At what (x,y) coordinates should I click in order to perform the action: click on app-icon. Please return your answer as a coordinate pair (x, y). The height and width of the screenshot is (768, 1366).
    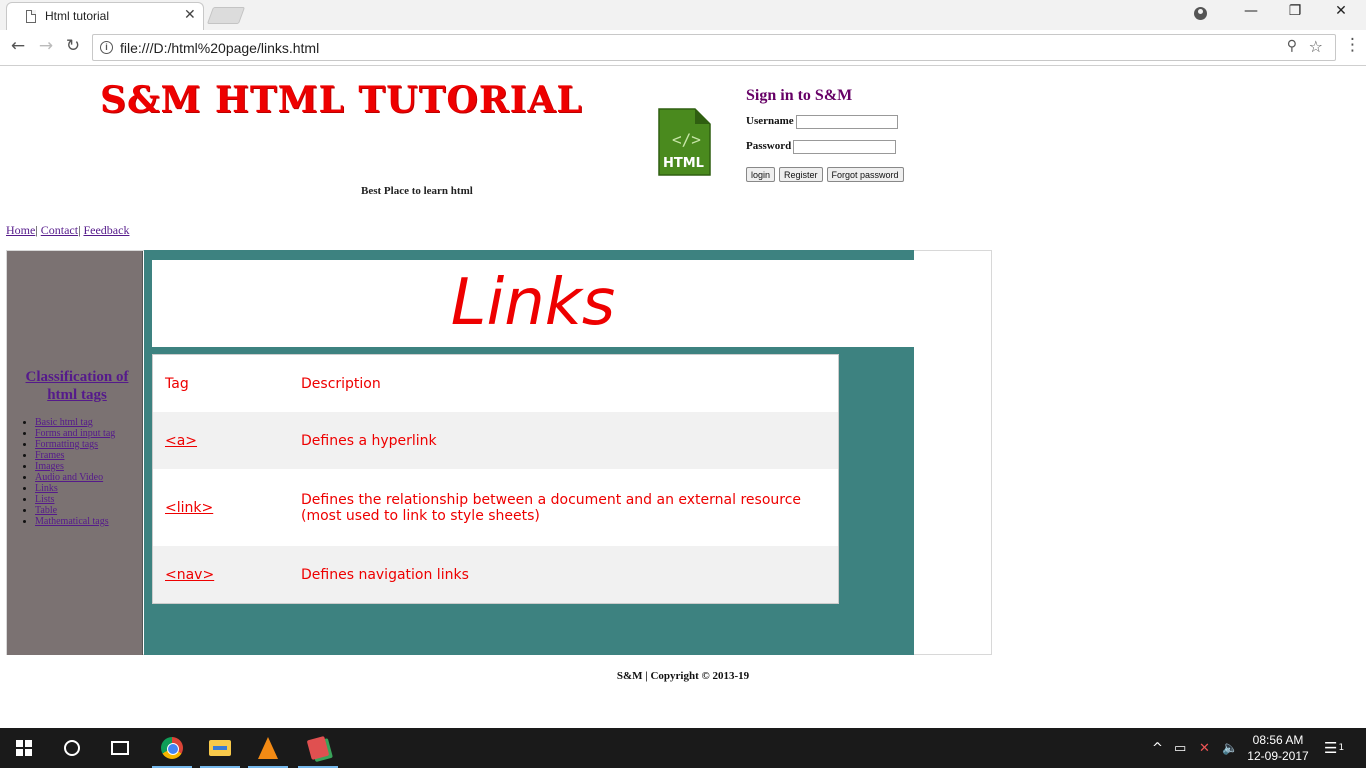
    Looking at the image, I should click on (318, 748).